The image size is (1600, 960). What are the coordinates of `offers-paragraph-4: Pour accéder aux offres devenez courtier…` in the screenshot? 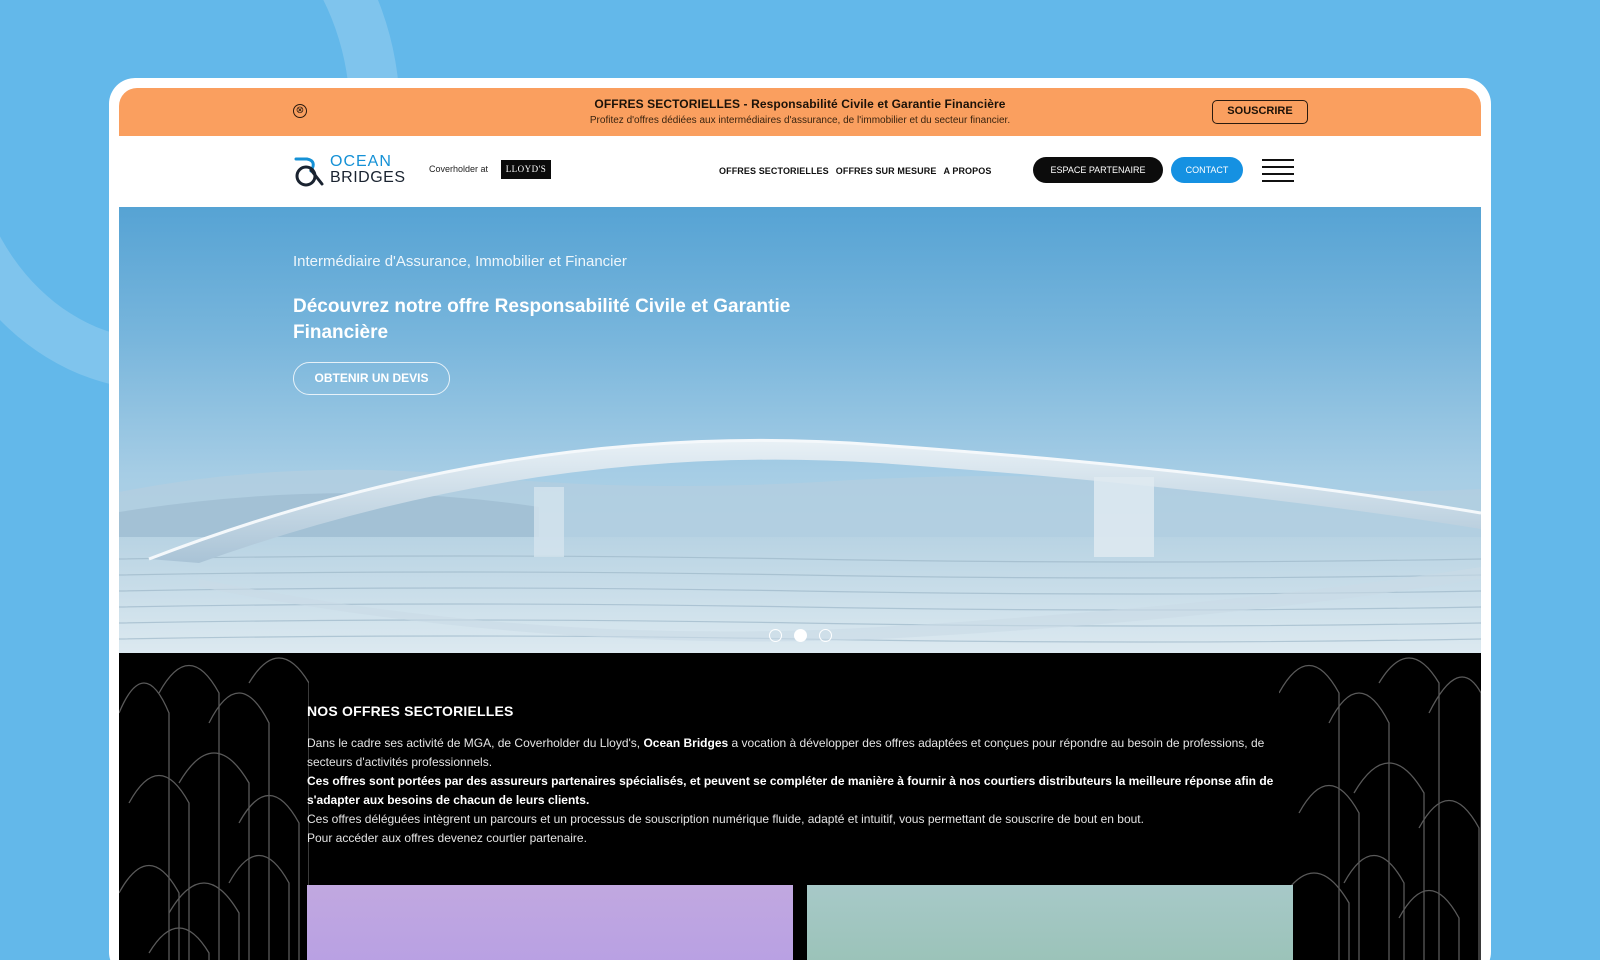 It's located at (447, 838).